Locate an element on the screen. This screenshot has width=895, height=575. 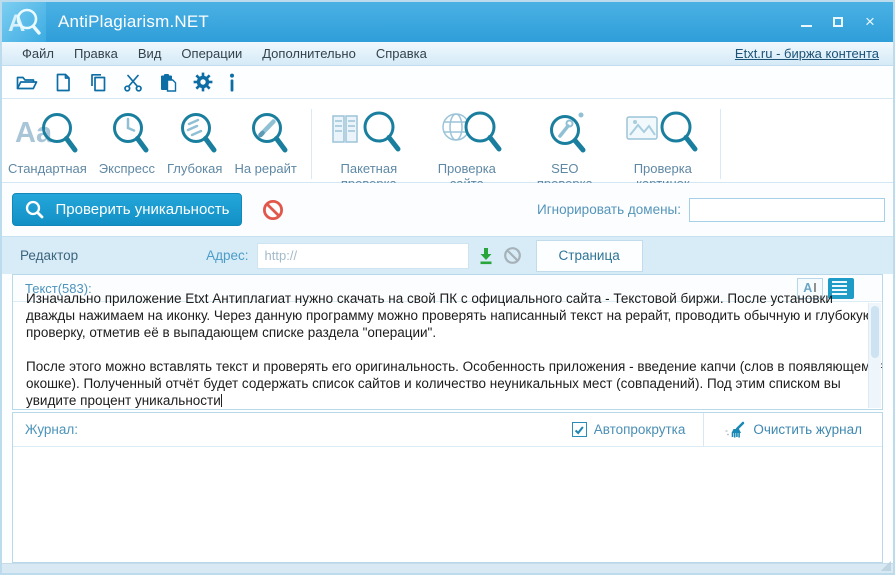
mode-deep-button: Глубокая is located at coordinates (194, 142).